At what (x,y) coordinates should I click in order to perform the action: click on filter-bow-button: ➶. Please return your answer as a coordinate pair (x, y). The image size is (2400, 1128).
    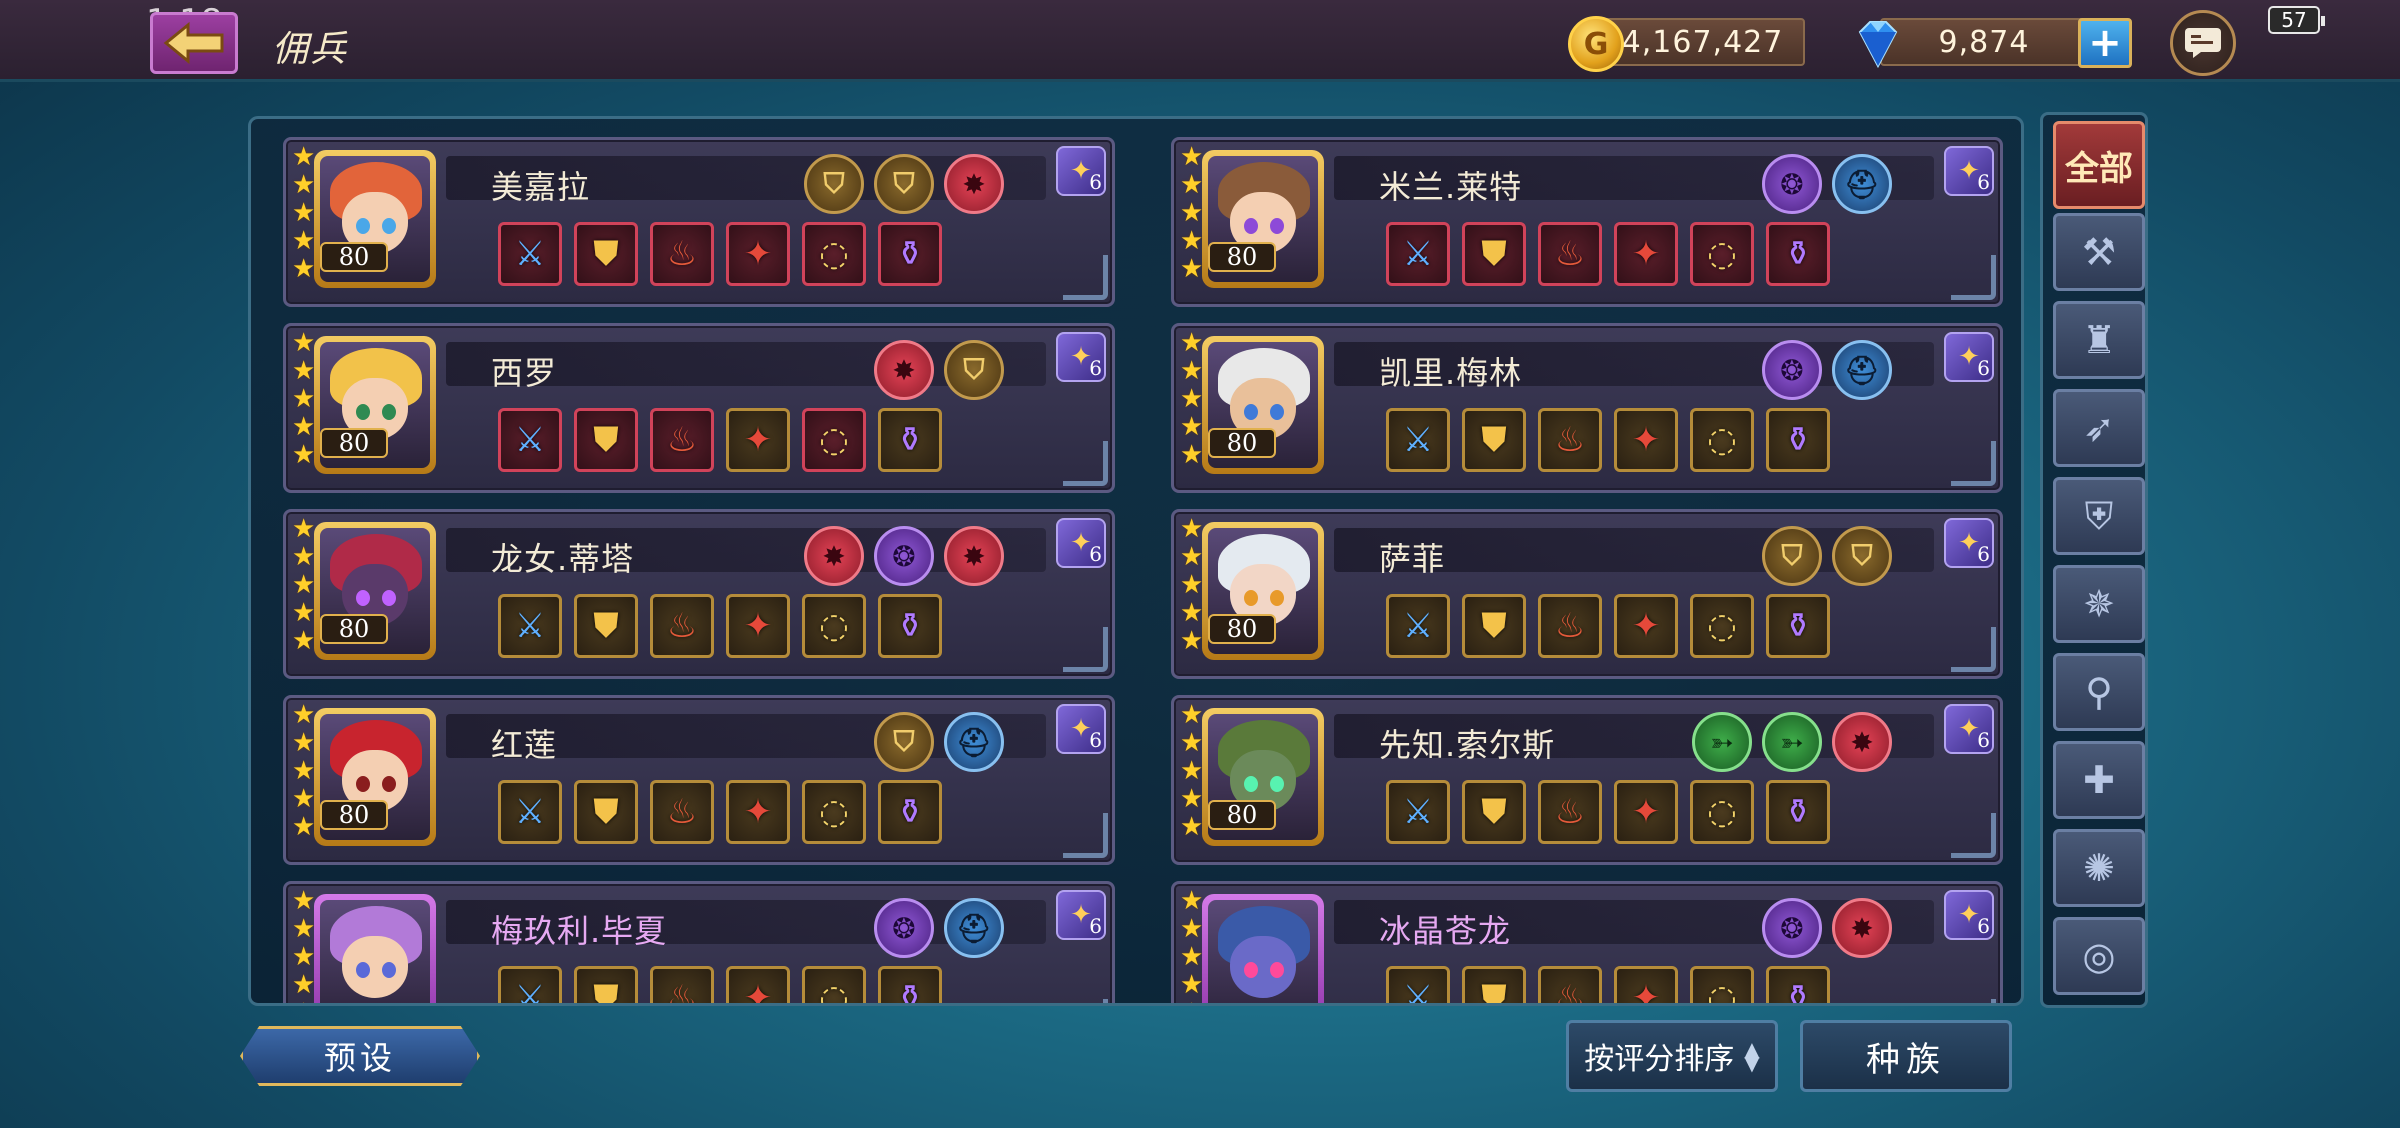
    Looking at the image, I should click on (2099, 428).